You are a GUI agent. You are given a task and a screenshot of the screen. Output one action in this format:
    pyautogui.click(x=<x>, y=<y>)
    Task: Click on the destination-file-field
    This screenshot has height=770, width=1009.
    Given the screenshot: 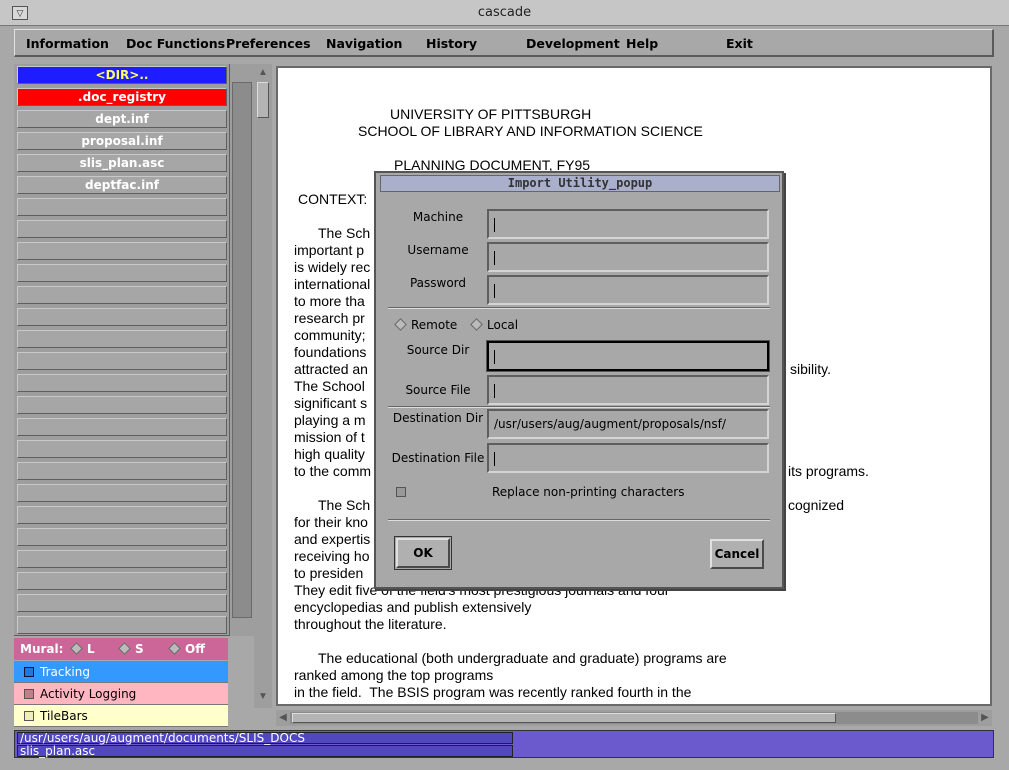 What is the action you would take?
    pyautogui.click(x=628, y=458)
    